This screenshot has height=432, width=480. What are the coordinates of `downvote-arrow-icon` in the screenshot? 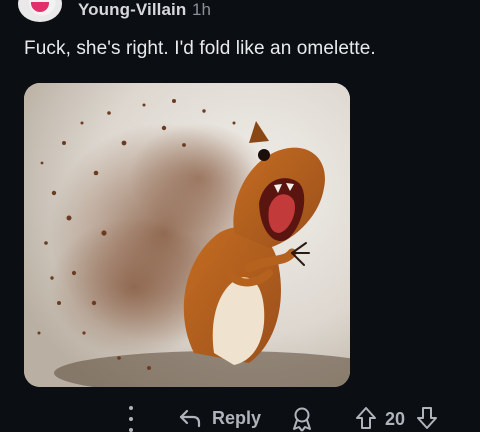 It's located at (427, 418).